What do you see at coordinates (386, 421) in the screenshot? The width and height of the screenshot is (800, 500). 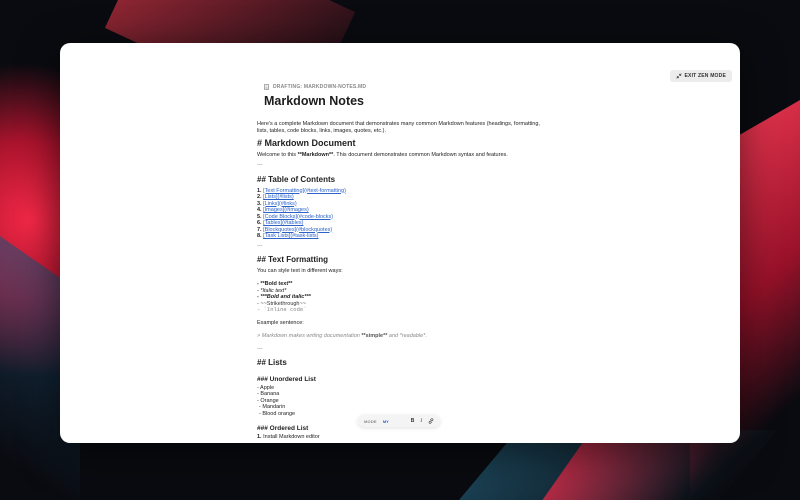 I see `mode-selector: MY` at bounding box center [386, 421].